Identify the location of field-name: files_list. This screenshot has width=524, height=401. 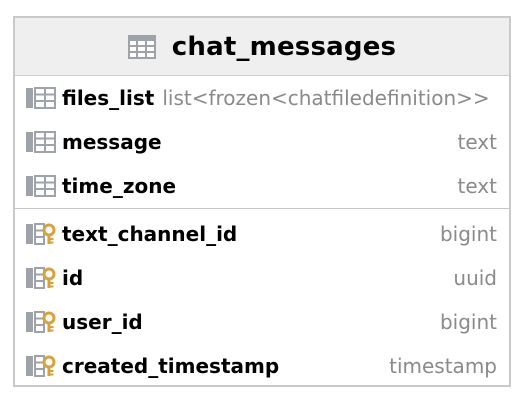
(108, 98).